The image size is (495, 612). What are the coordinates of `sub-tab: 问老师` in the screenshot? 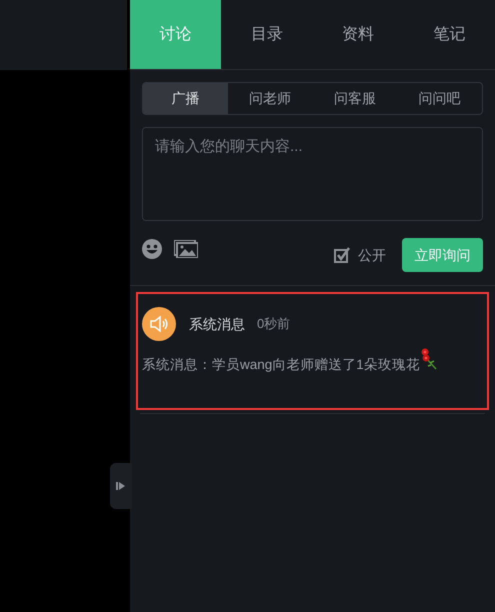 It's located at (270, 98).